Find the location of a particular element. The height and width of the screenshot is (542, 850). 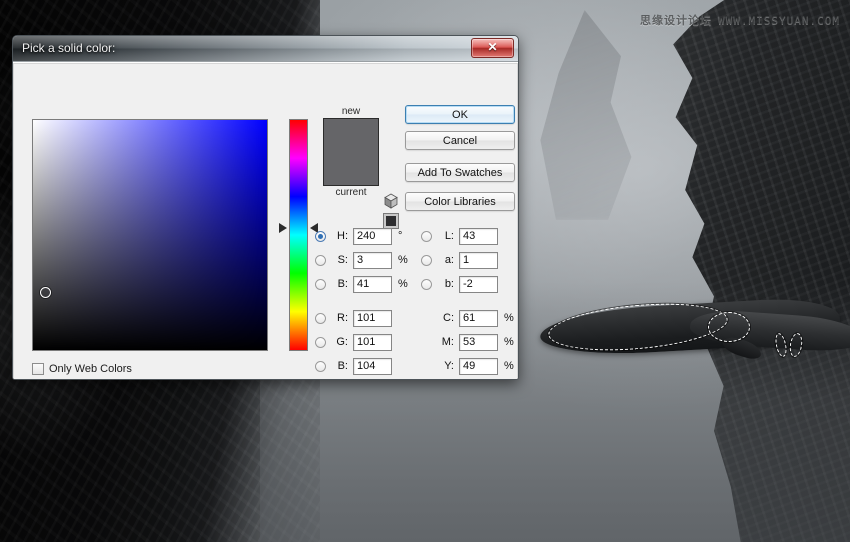

close-button: ✕ is located at coordinates (492, 48).